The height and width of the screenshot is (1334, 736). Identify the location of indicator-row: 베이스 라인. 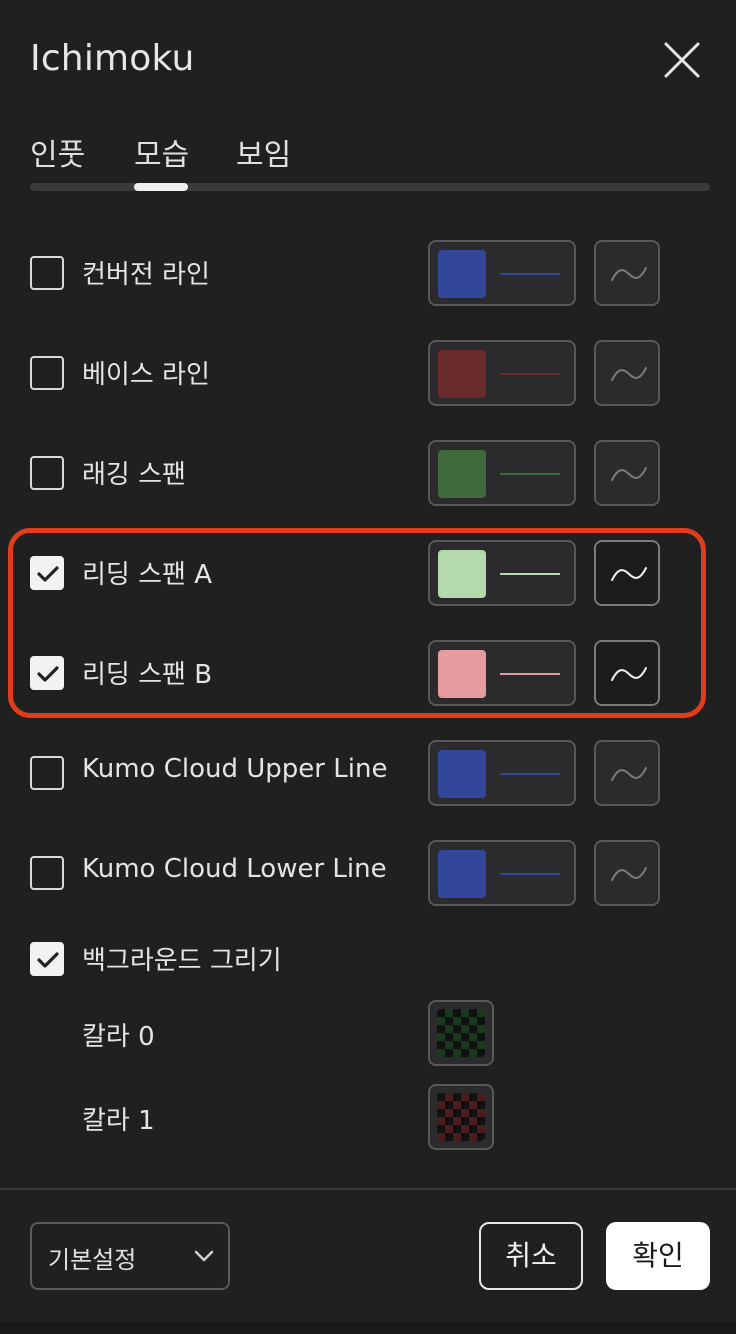
(350, 374).